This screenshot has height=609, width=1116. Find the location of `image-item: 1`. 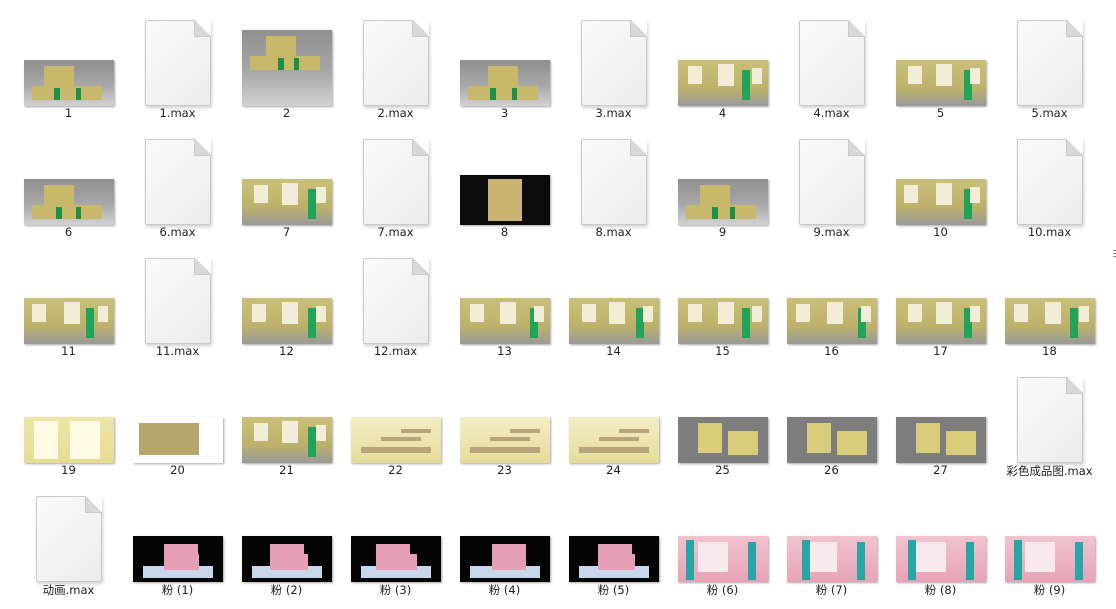

image-item: 1 is located at coordinates (68, 63).